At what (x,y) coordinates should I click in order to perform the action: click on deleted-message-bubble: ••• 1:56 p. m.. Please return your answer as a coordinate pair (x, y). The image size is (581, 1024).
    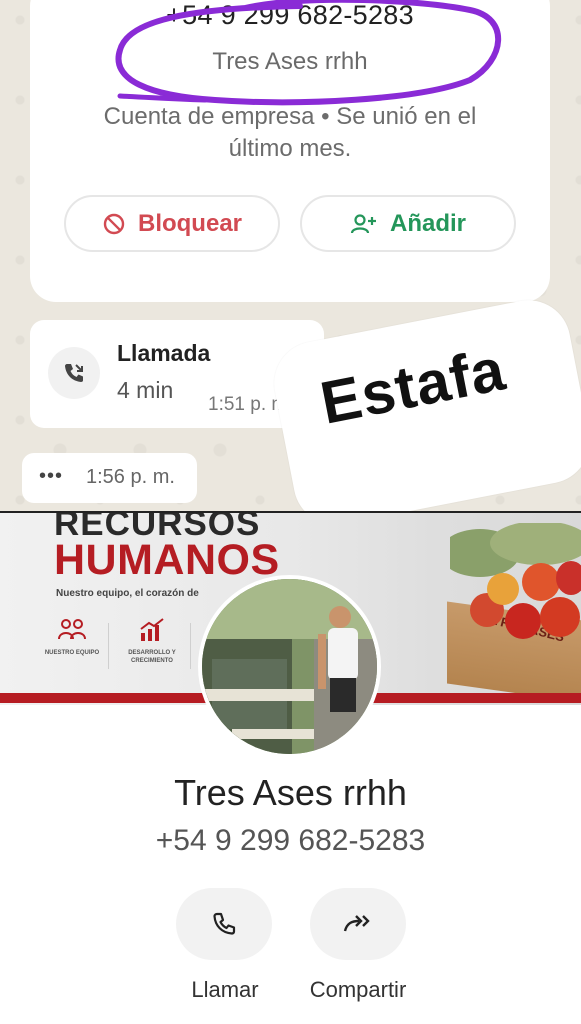
    Looking at the image, I should click on (109, 478).